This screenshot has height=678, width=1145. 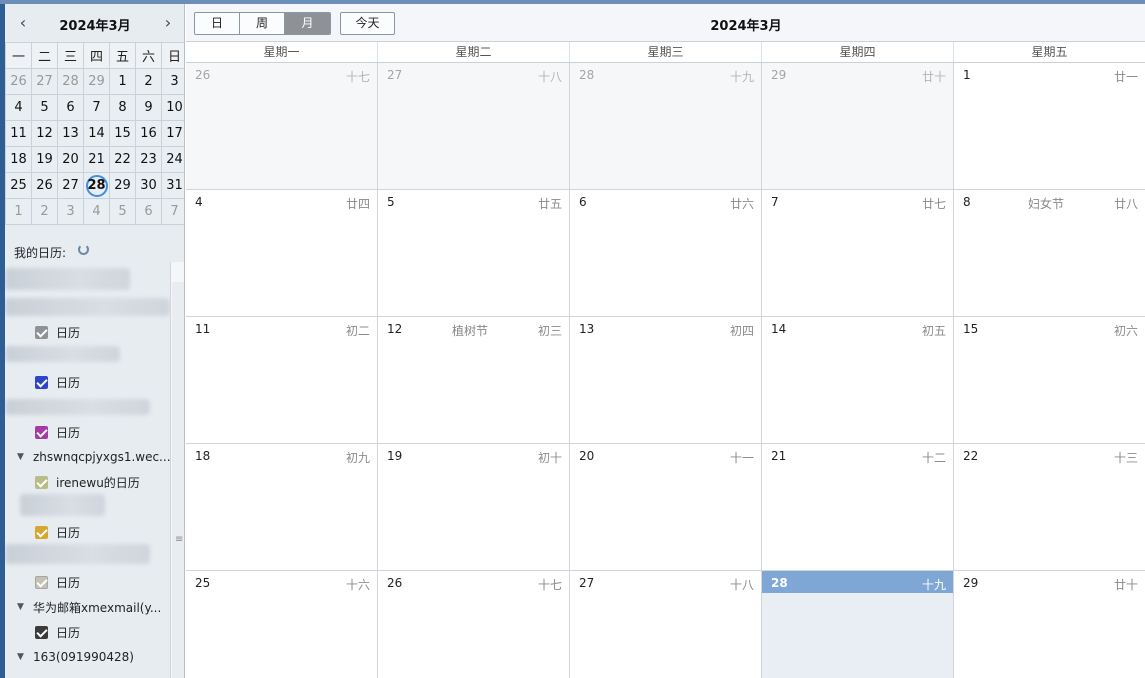 I want to click on day-cell: 1 廿一, so click(x=1049, y=126).